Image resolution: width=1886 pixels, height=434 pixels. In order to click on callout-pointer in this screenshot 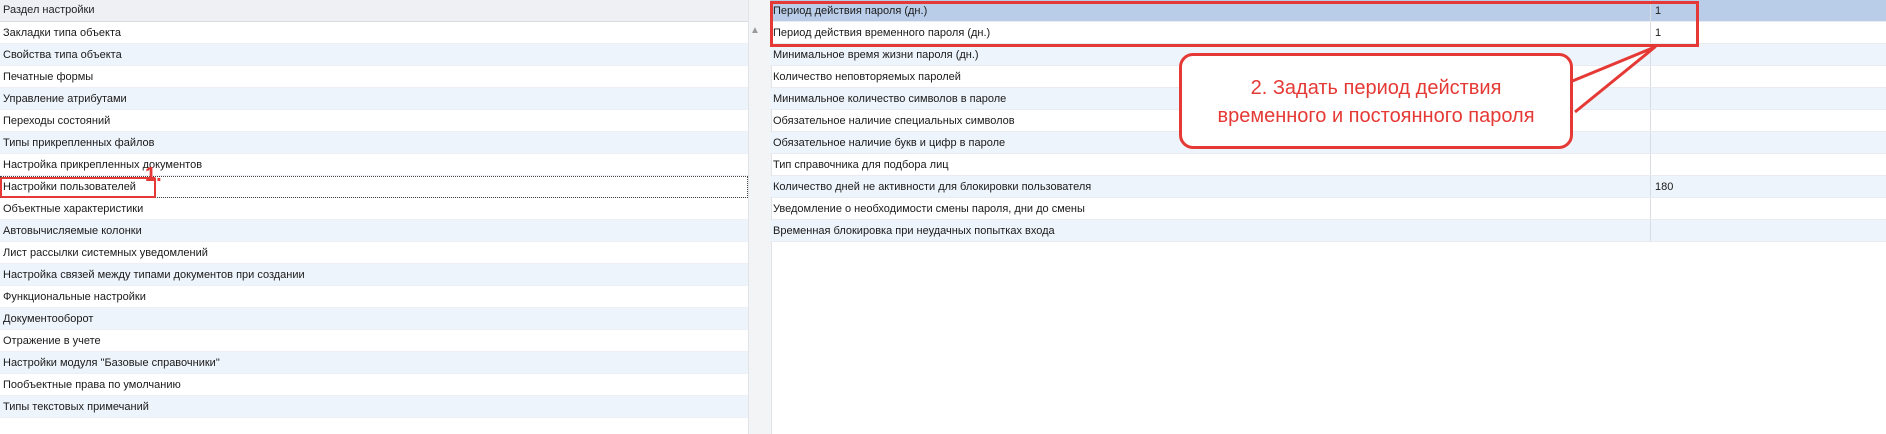, I will do `click(1613, 79)`.